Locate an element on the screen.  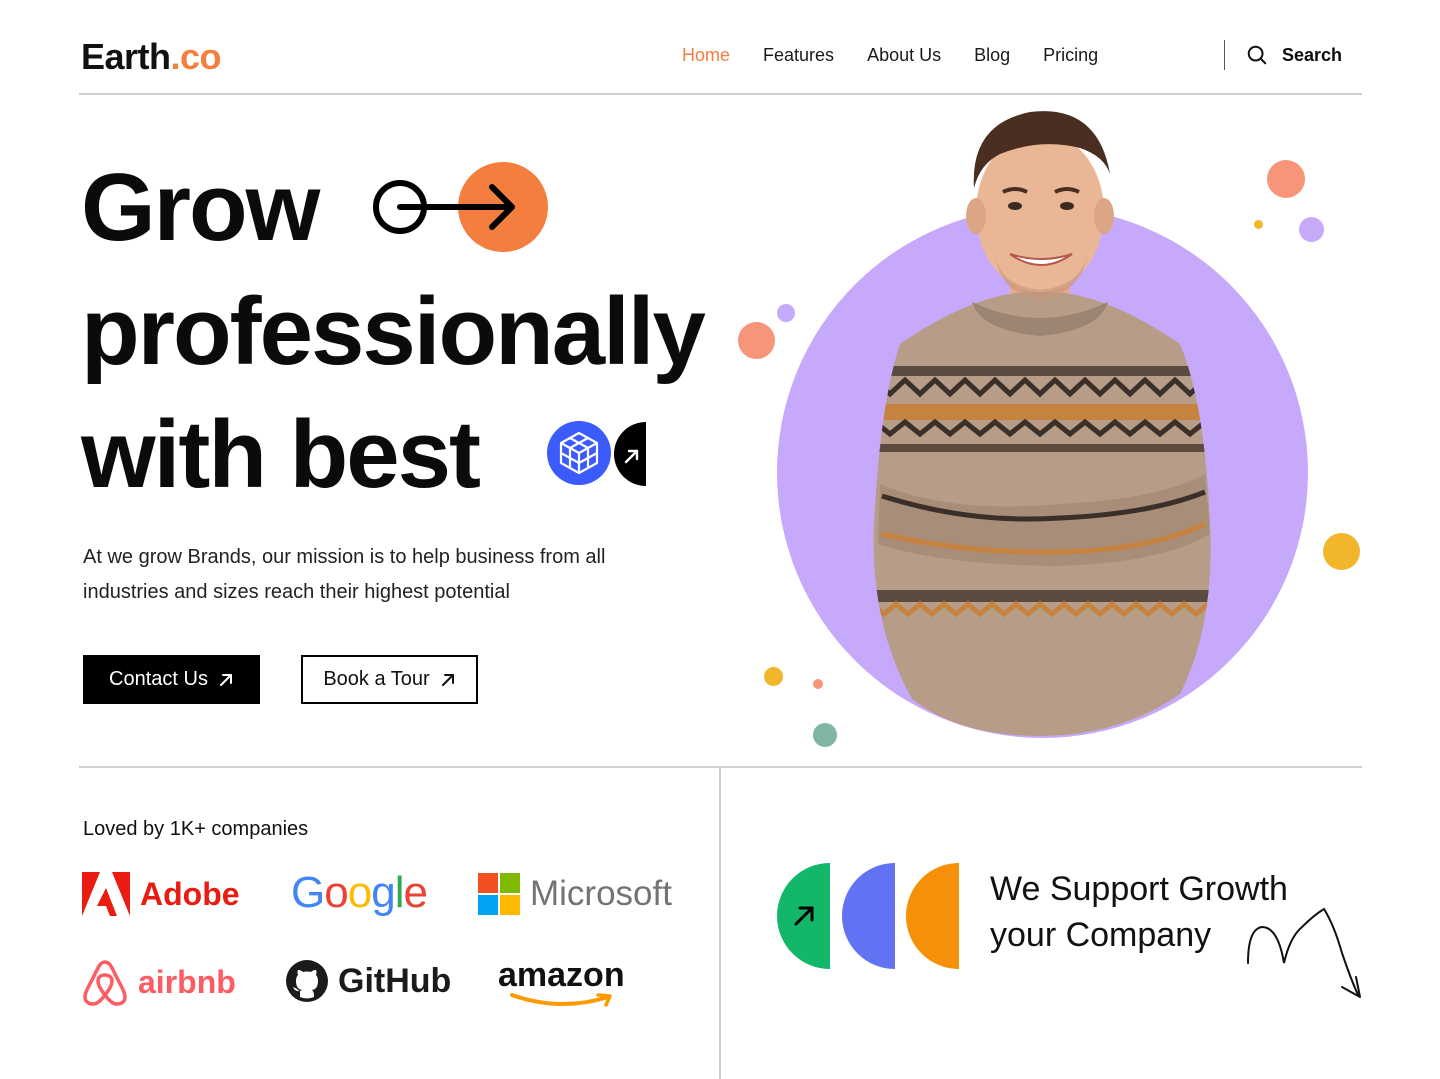
arrow-circle-icon is located at coordinates (460, 207).